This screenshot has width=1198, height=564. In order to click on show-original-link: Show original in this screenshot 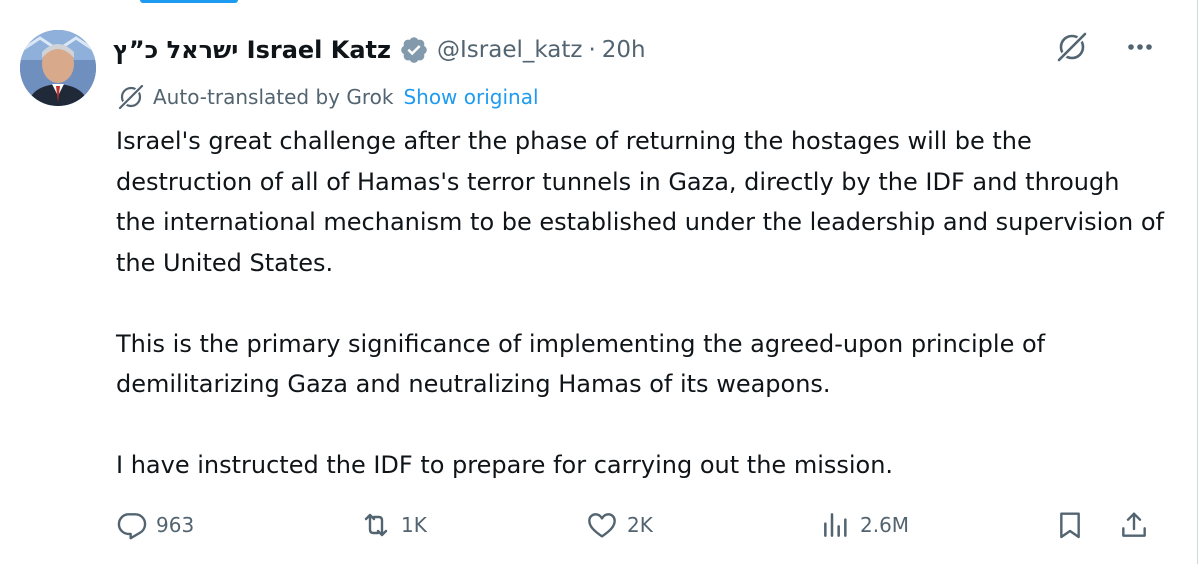, I will do `click(470, 97)`.